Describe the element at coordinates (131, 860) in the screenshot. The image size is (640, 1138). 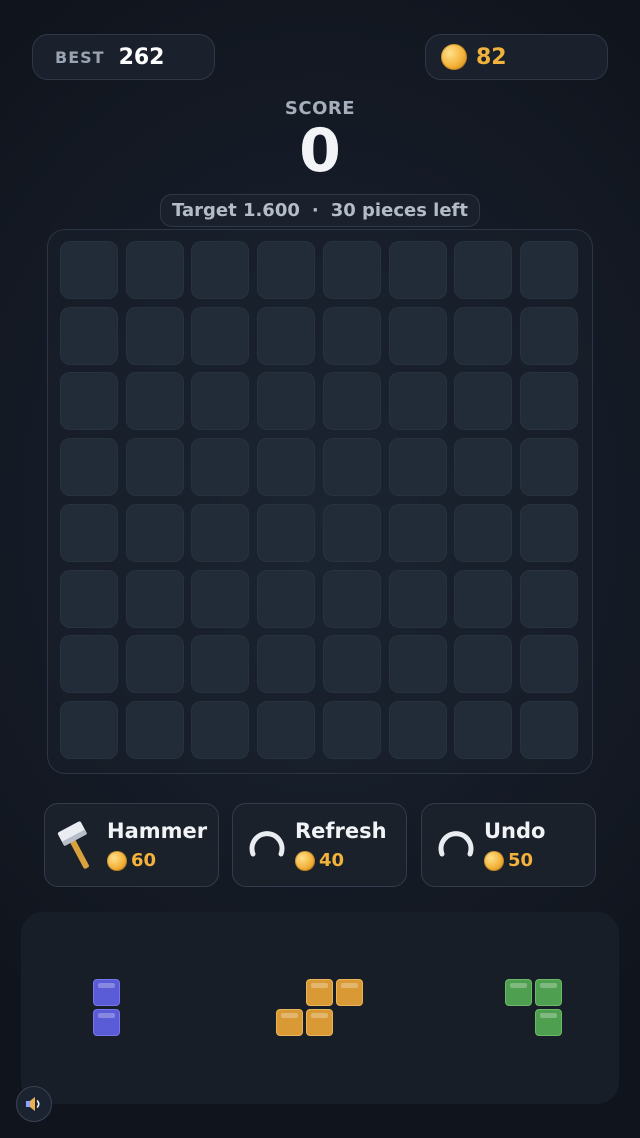
I see `hammer-cost: 60` at that location.